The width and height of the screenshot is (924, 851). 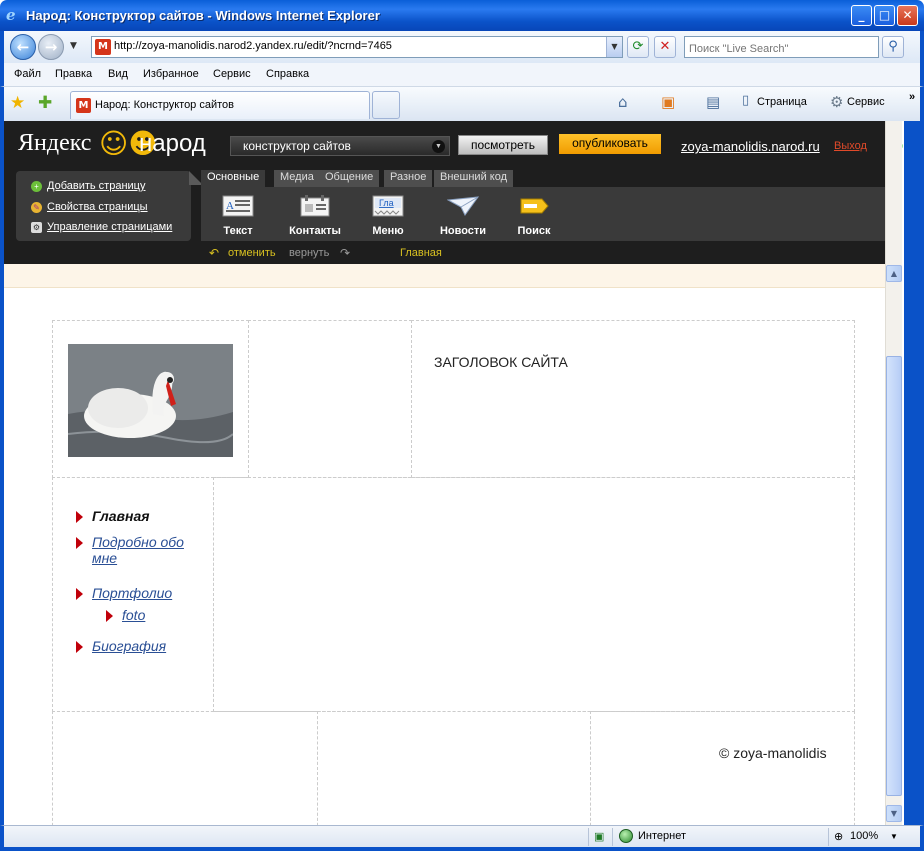 What do you see at coordinates (474, 178) in the screenshot?
I see `tab-external-code: Внешний код` at bounding box center [474, 178].